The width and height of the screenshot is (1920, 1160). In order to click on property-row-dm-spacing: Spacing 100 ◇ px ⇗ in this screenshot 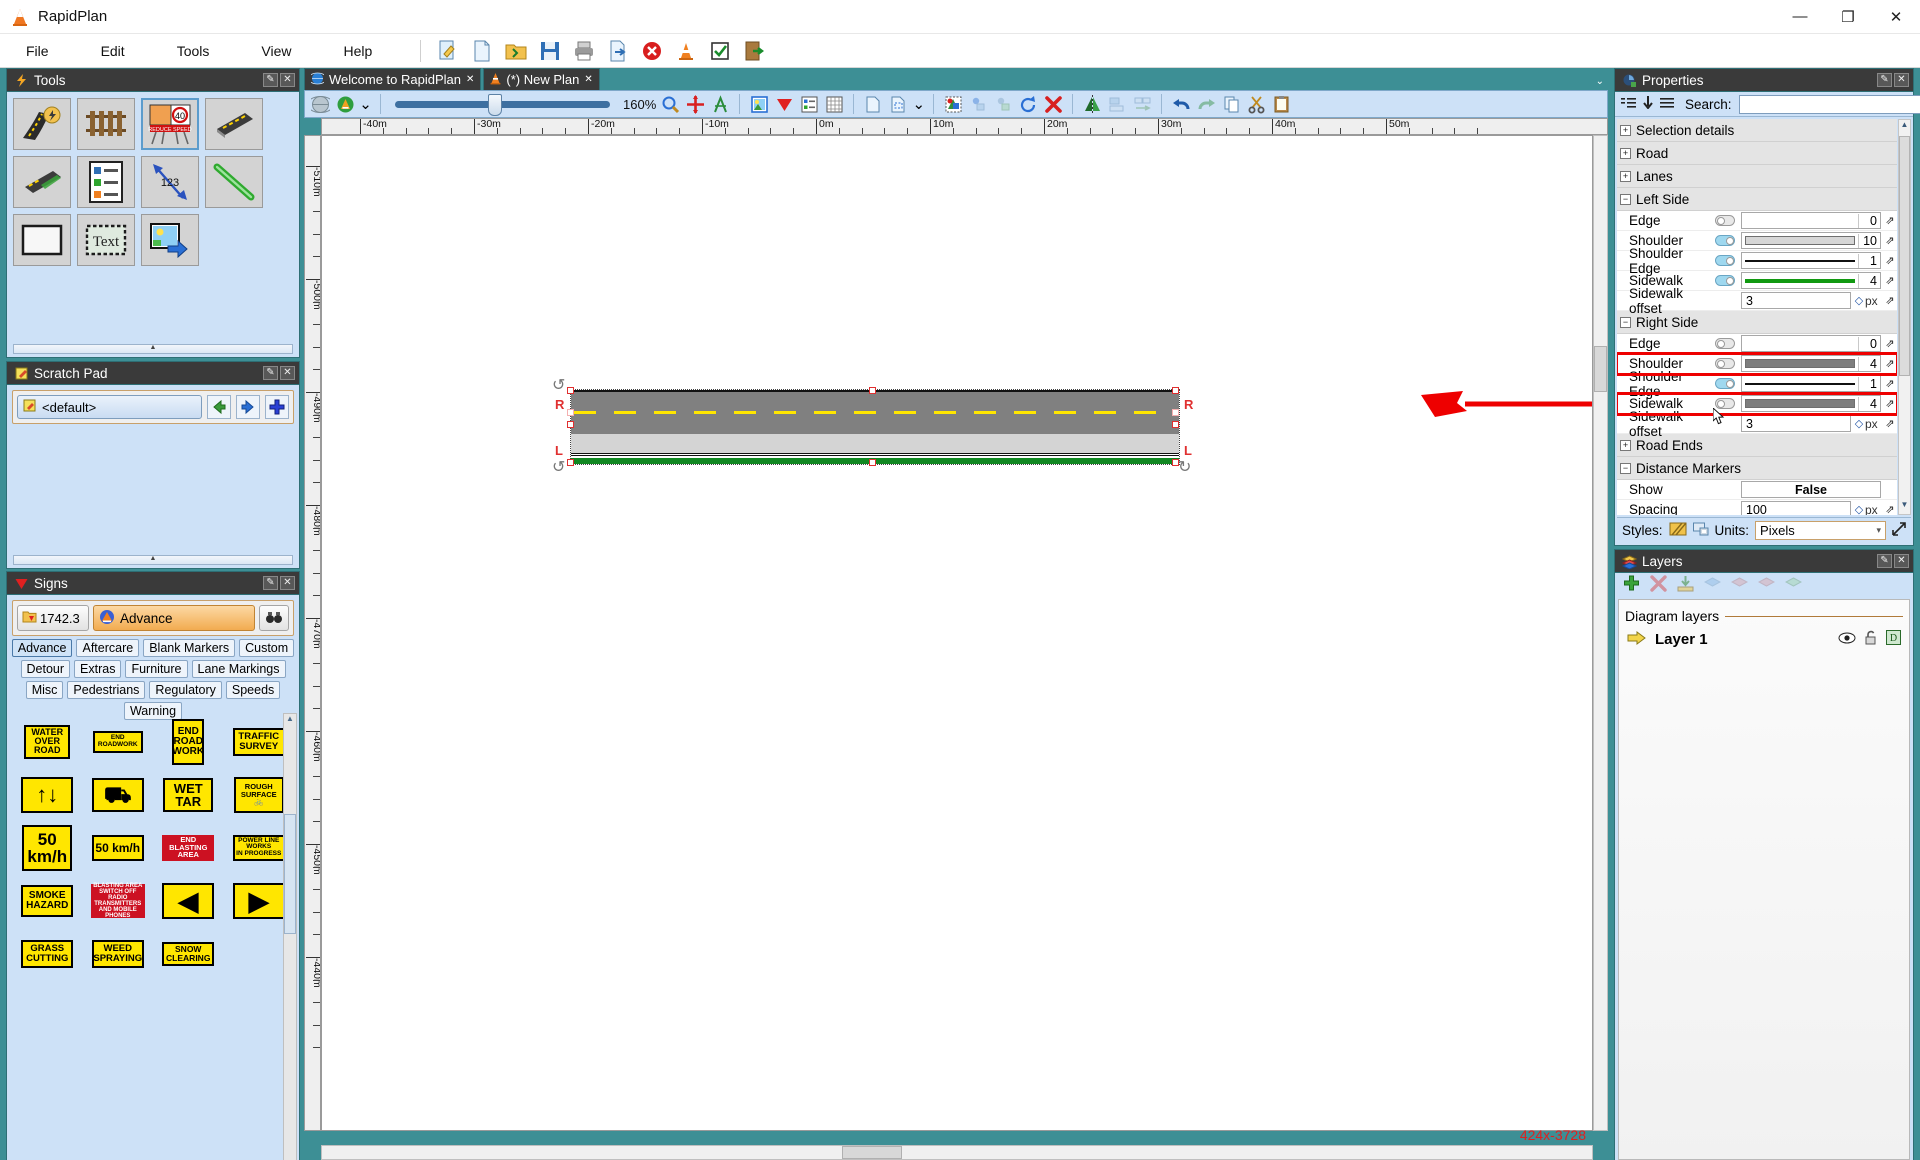, I will do `click(1757, 507)`.